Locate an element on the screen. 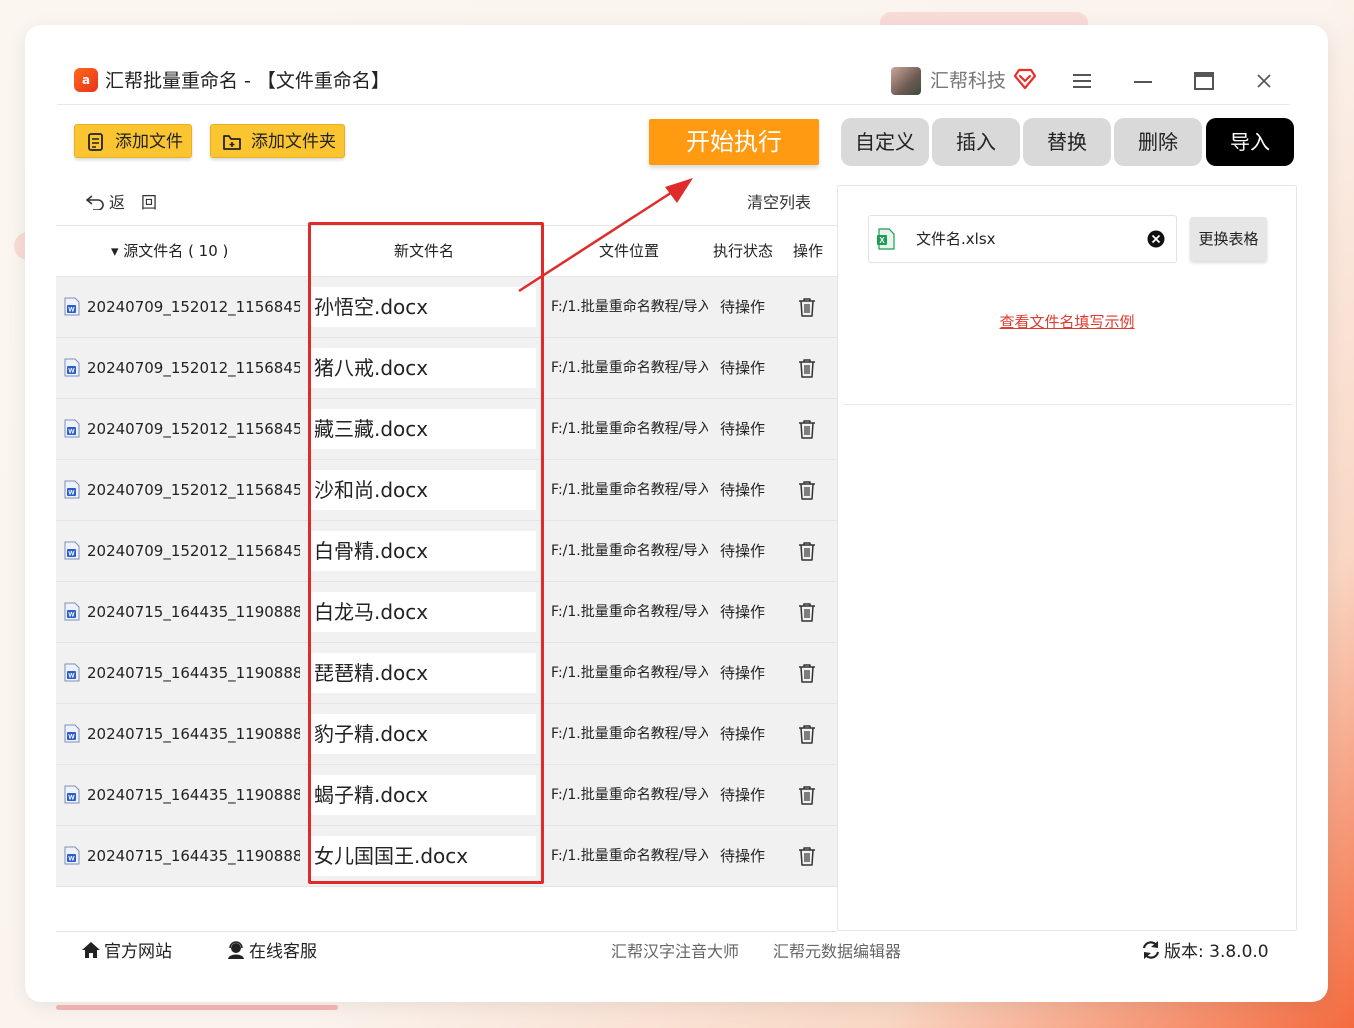  replace-table-button: 更换表格 is located at coordinates (1228, 239).